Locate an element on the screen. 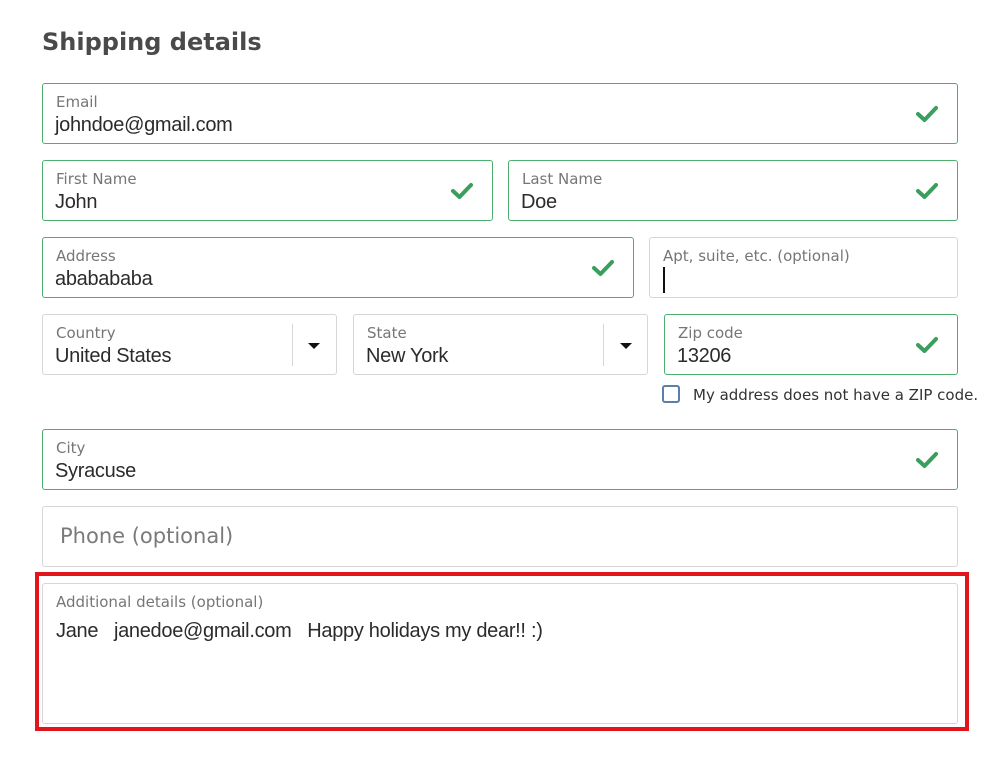  zip-code-field: Zip code 13206 is located at coordinates (811, 344).